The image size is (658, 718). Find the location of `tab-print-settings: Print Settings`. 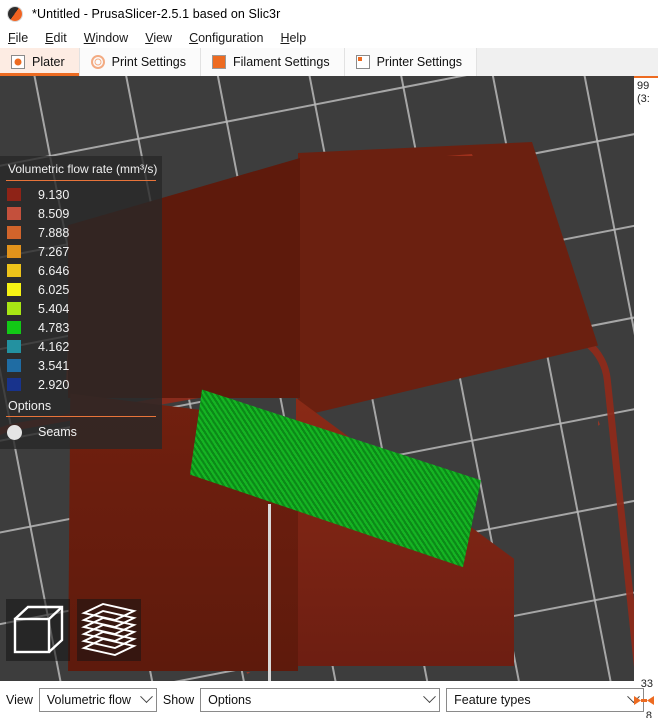

tab-print-settings: Print Settings is located at coordinates (140, 62).